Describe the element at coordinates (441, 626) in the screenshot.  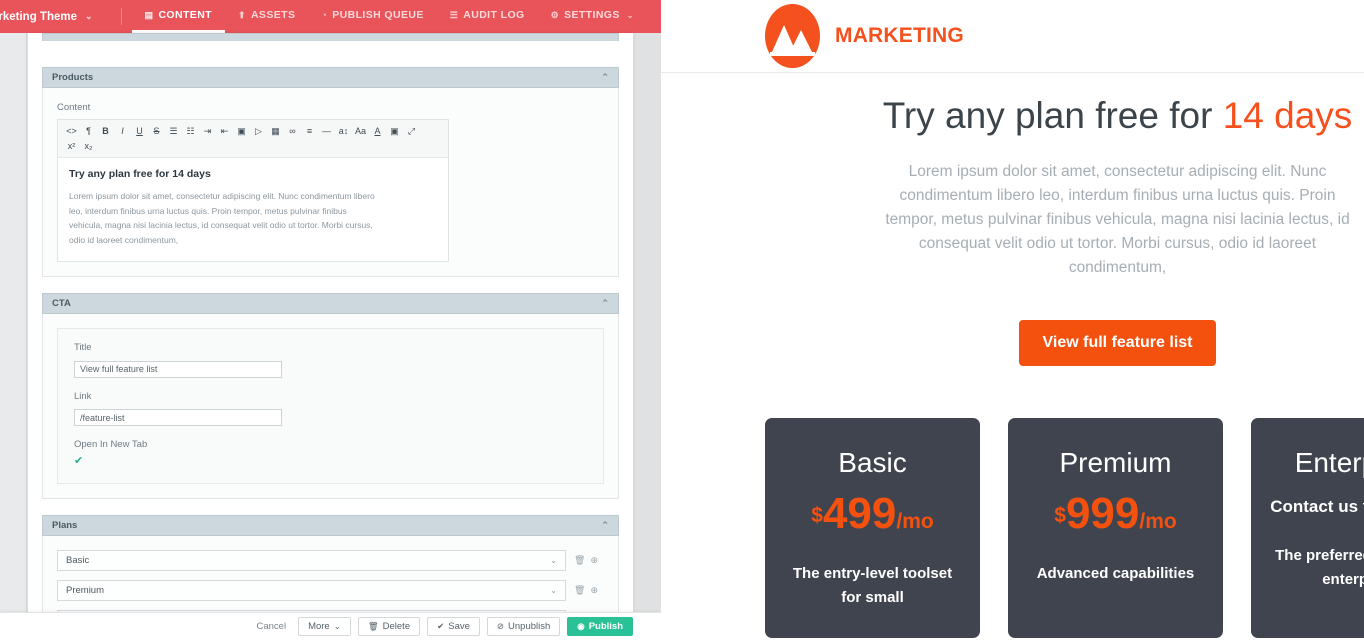
I see `check-icon: ✔` at that location.